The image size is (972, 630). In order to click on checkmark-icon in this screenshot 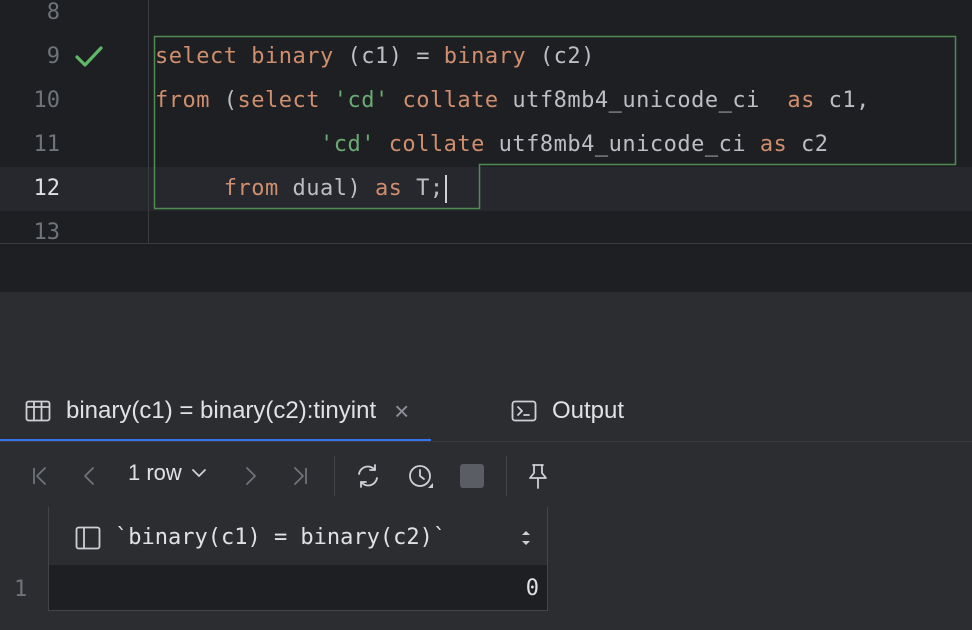, I will do `click(89, 57)`.